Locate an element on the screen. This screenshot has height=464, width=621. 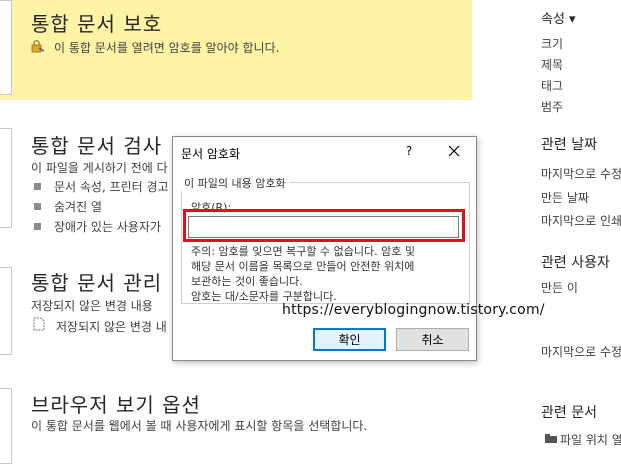
inspect-bullet: 문서 속성, 프린터 경고 is located at coordinates (101, 186).